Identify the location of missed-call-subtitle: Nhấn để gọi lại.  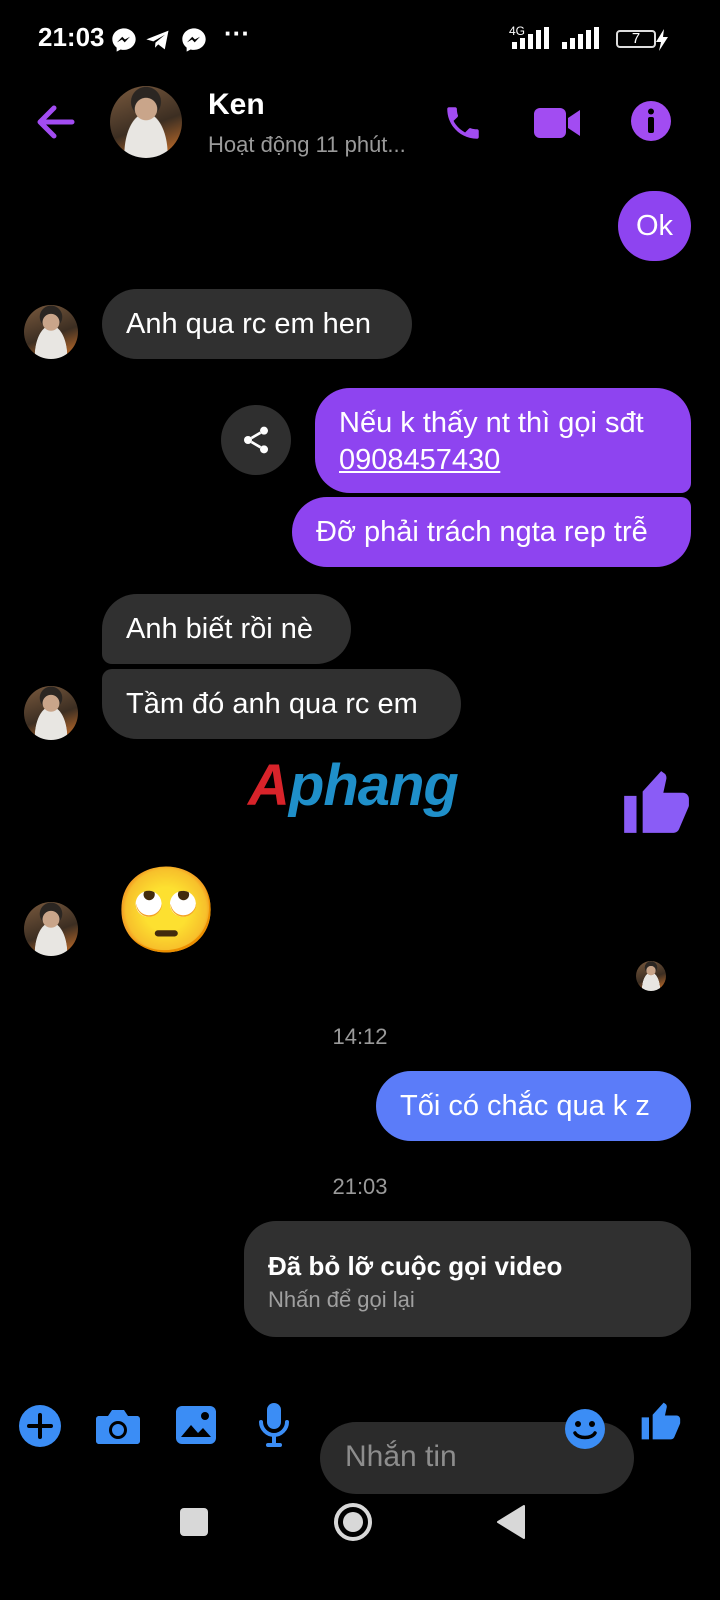
(341, 1299).